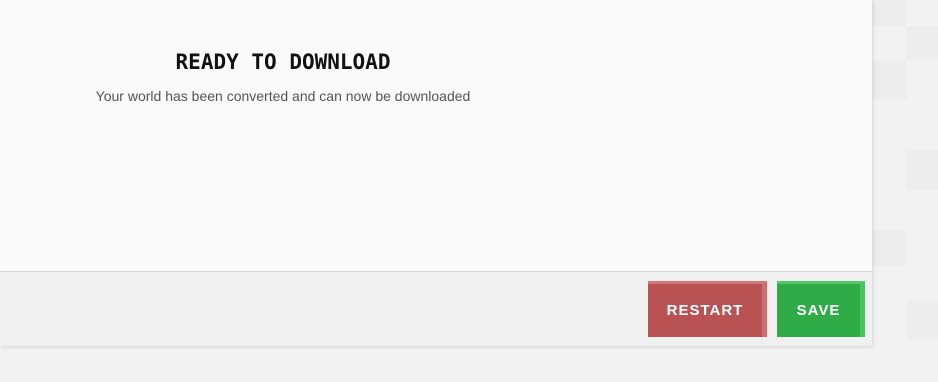 The image size is (938, 382). What do you see at coordinates (283, 62) in the screenshot?
I see `dialog-title: READY TO DOWNLOAD` at bounding box center [283, 62].